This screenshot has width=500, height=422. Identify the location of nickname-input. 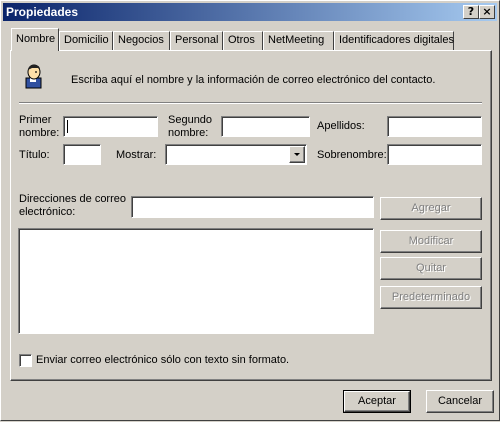
(434, 154).